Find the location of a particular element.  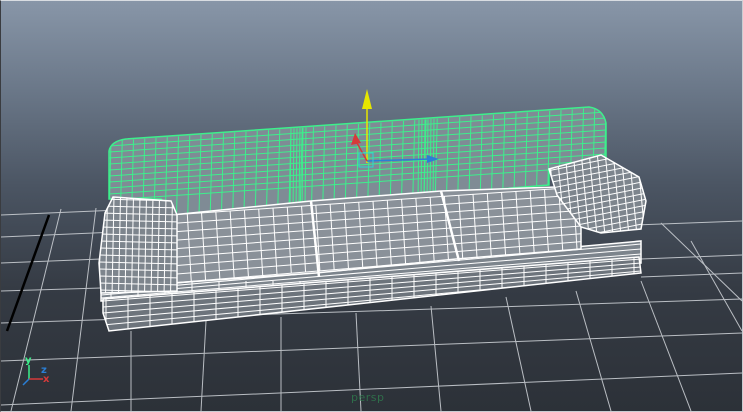

axis-y-label: y is located at coordinates (28, 360).